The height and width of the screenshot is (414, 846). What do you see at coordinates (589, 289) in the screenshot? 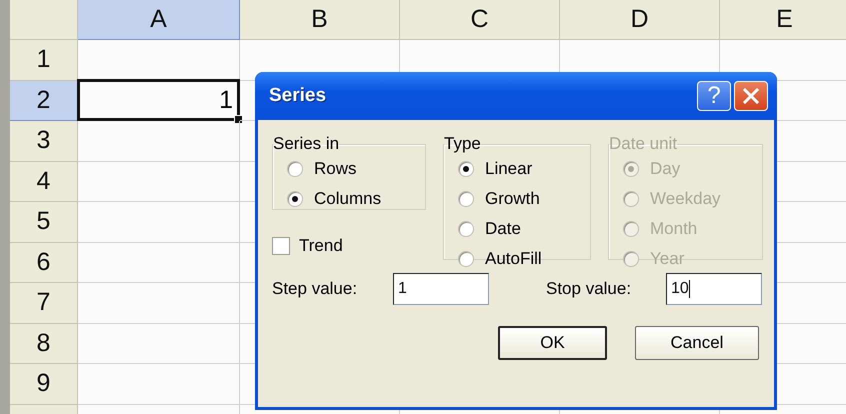
I see `field-label: Stop value:` at bounding box center [589, 289].